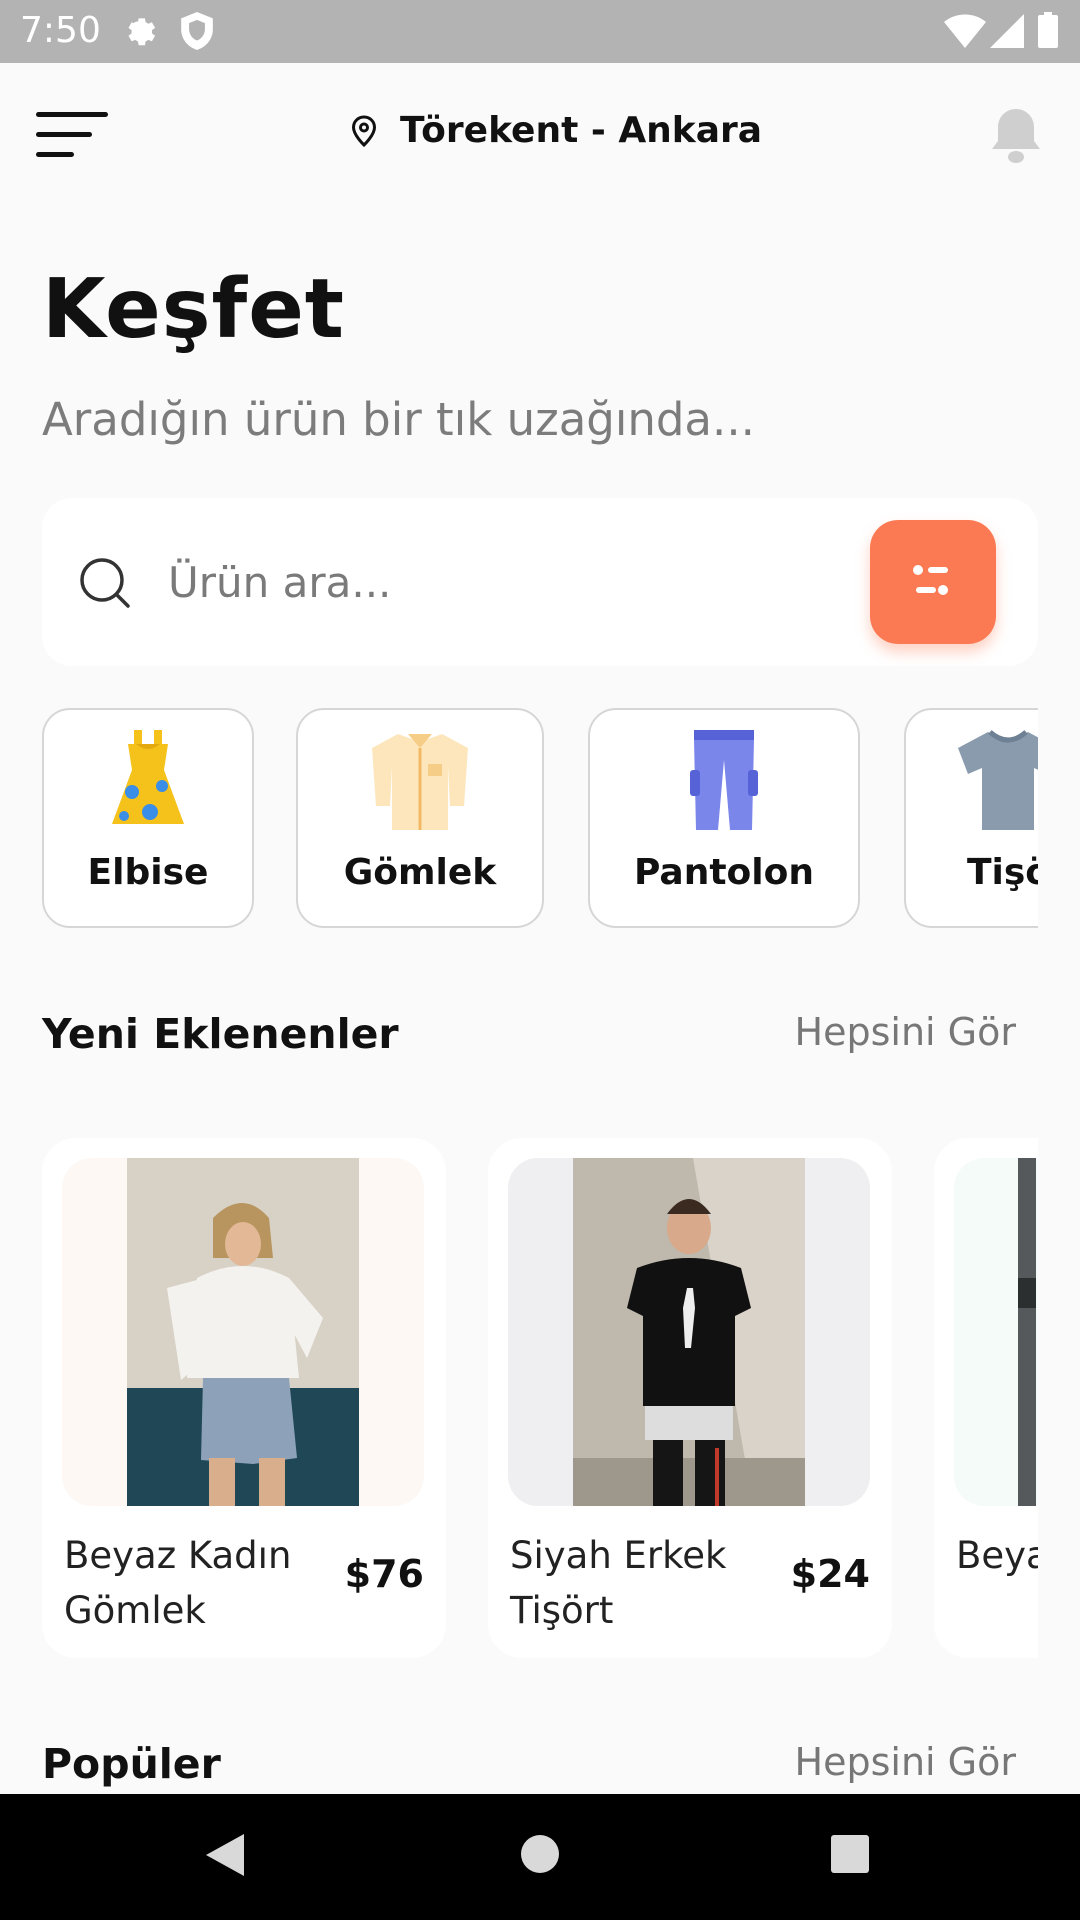  I want to click on category-pantolon: Pantolon, so click(724, 818).